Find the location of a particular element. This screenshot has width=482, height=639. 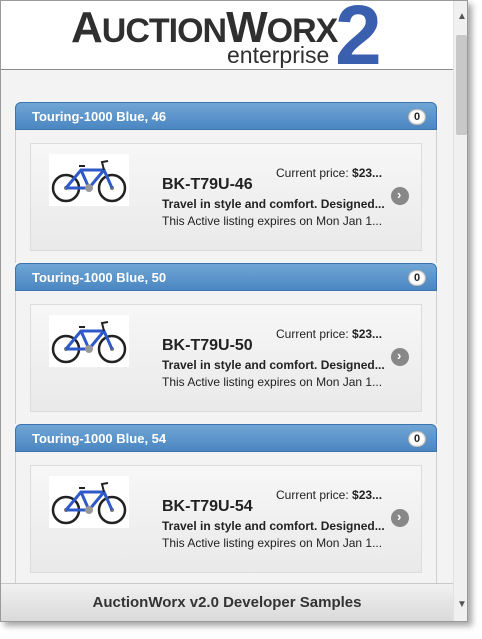

listing-sku: BK-T79U-46 is located at coordinates (207, 184).